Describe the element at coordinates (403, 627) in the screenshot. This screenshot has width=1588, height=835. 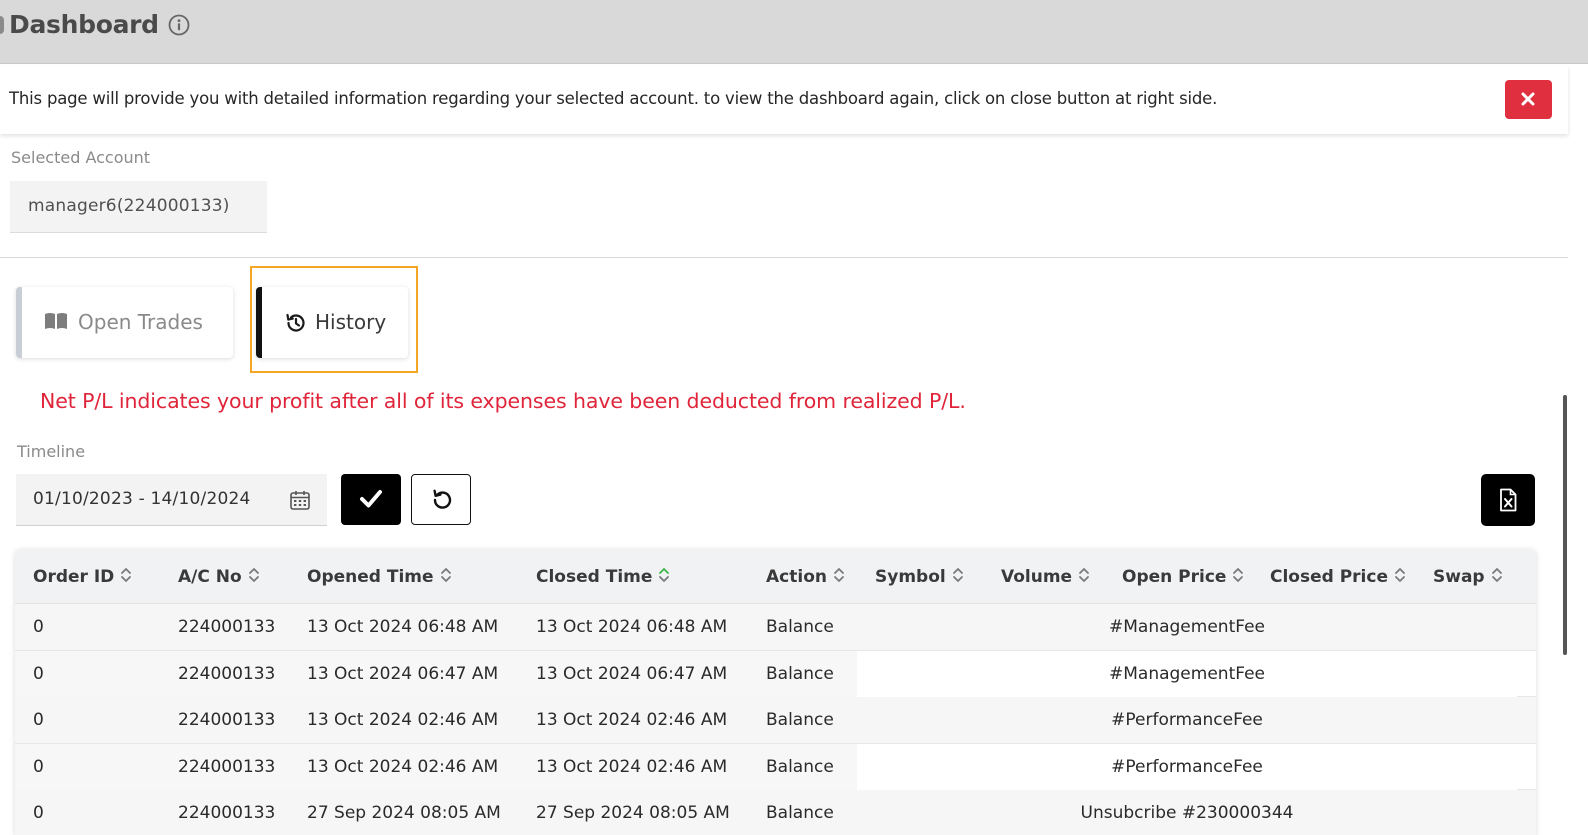
I see `cell-opened-time: 13 Oct 2024 06:48 AM` at that location.